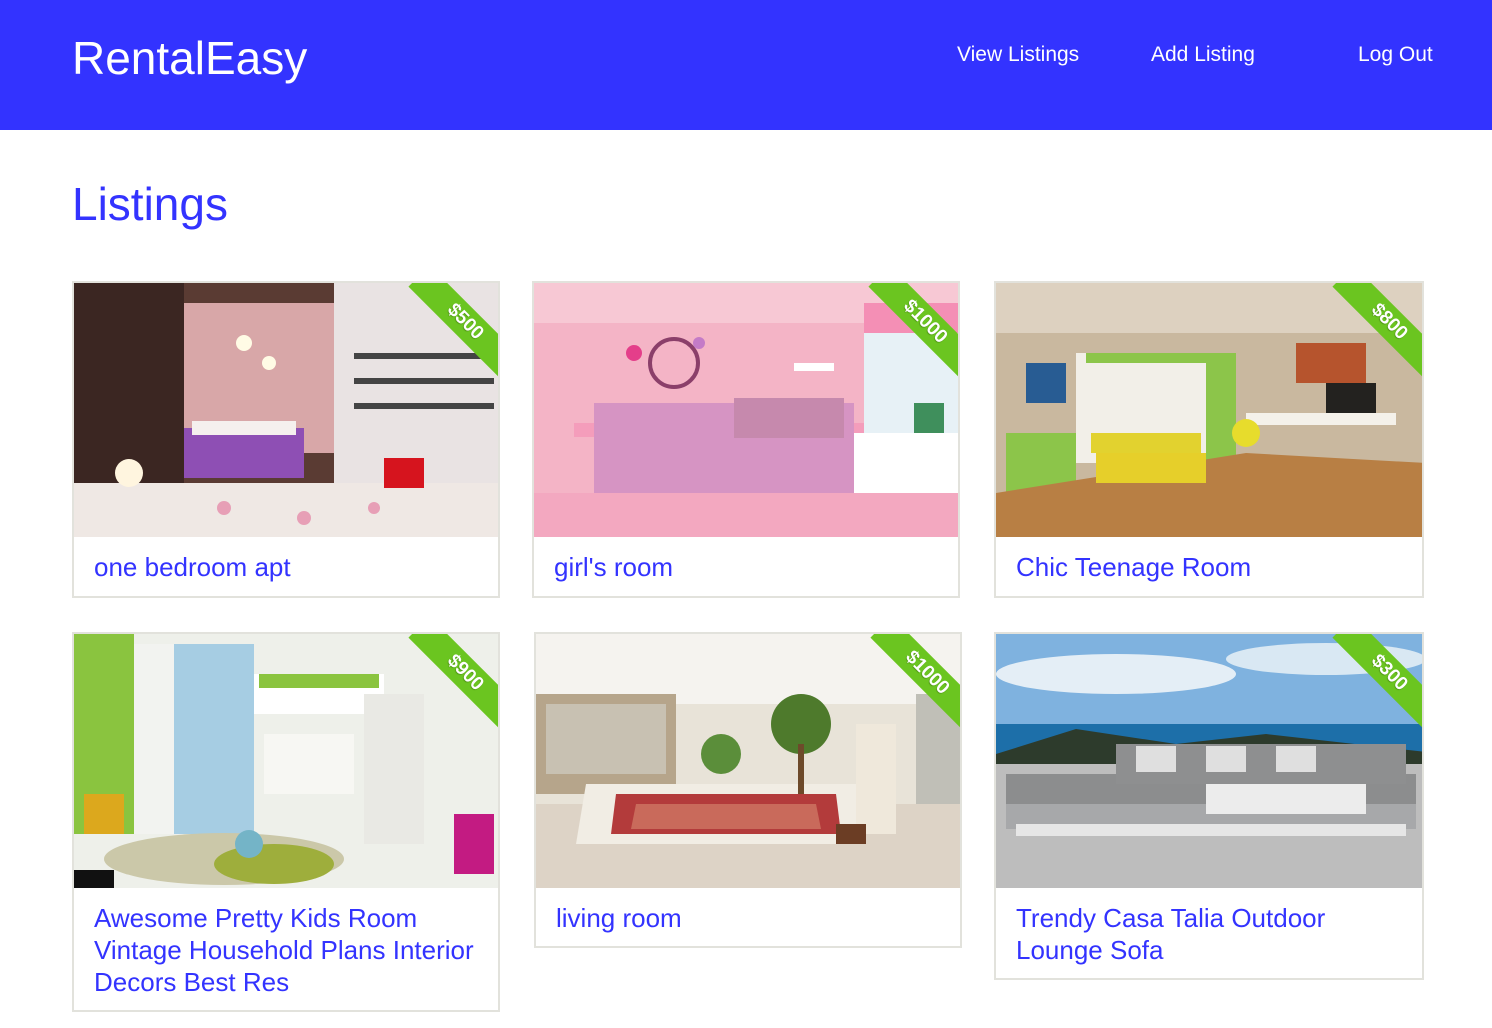 The image size is (1492, 1028). Describe the element at coordinates (744, 567) in the screenshot. I see `listing-title-link: girl's room` at that location.